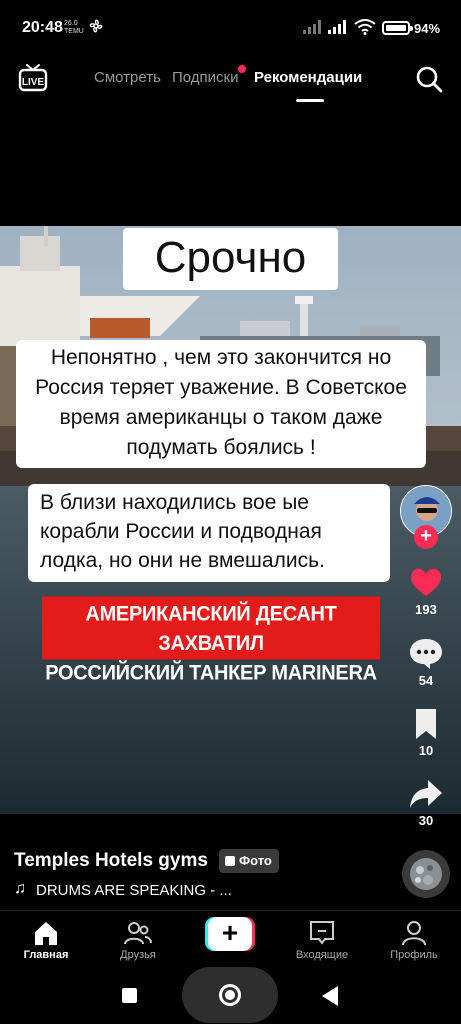 The width and height of the screenshot is (461, 1024). I want to click on back-icon, so click(330, 996).